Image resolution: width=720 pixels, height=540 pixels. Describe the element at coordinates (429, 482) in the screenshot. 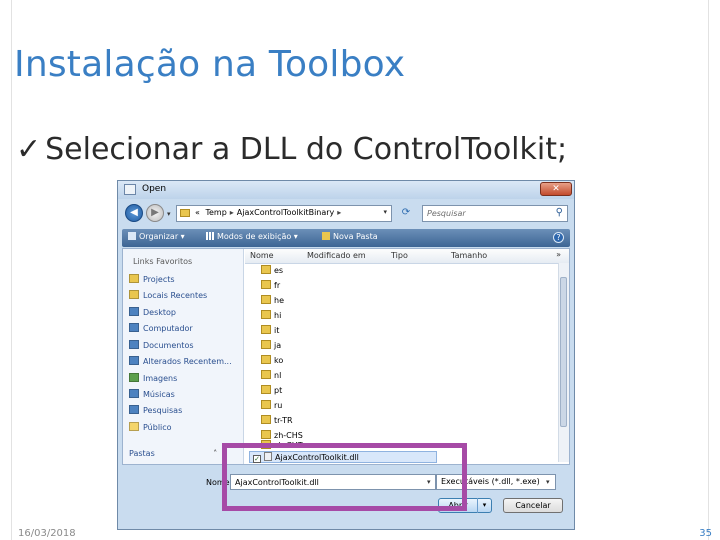

I see `filename-dropdown-icon: ▾` at that location.